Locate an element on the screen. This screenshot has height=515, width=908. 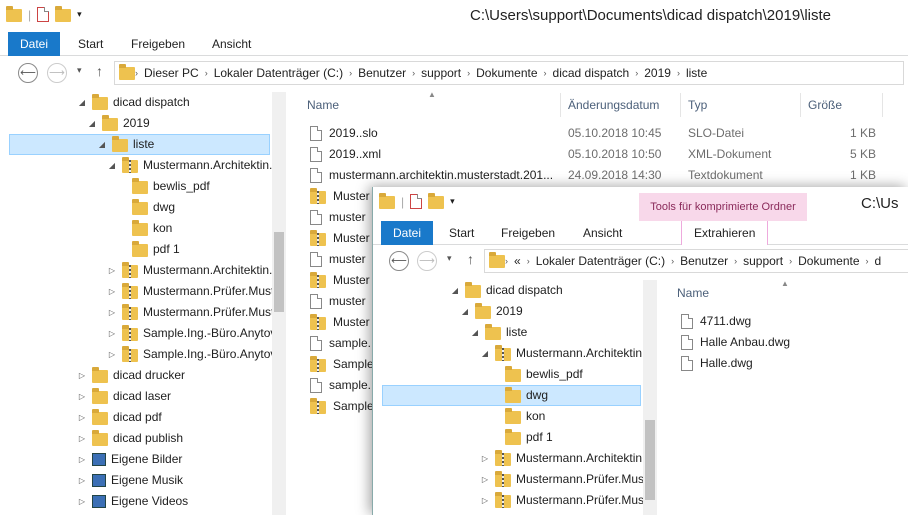
tree-item: ◢ dicad dispatch is located at coordinates (133, 102).